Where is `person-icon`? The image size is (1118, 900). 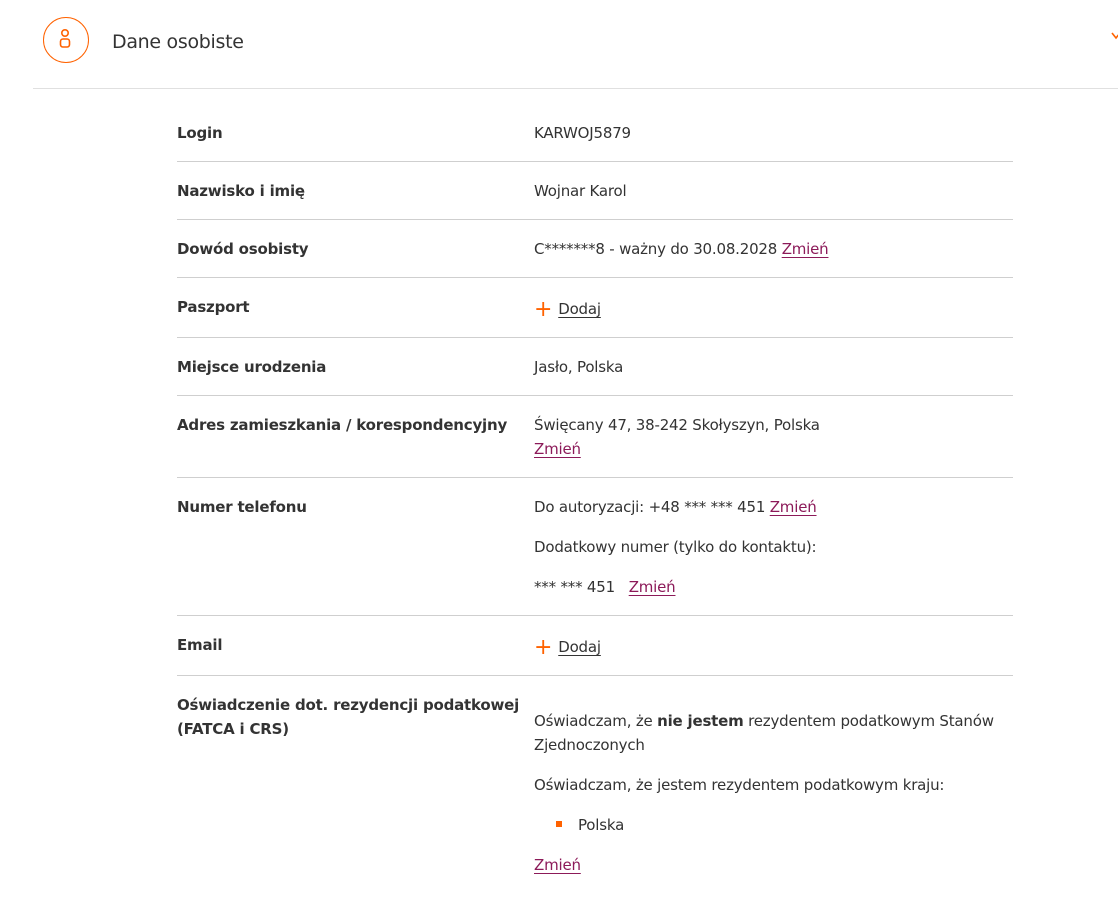
person-icon is located at coordinates (66, 40).